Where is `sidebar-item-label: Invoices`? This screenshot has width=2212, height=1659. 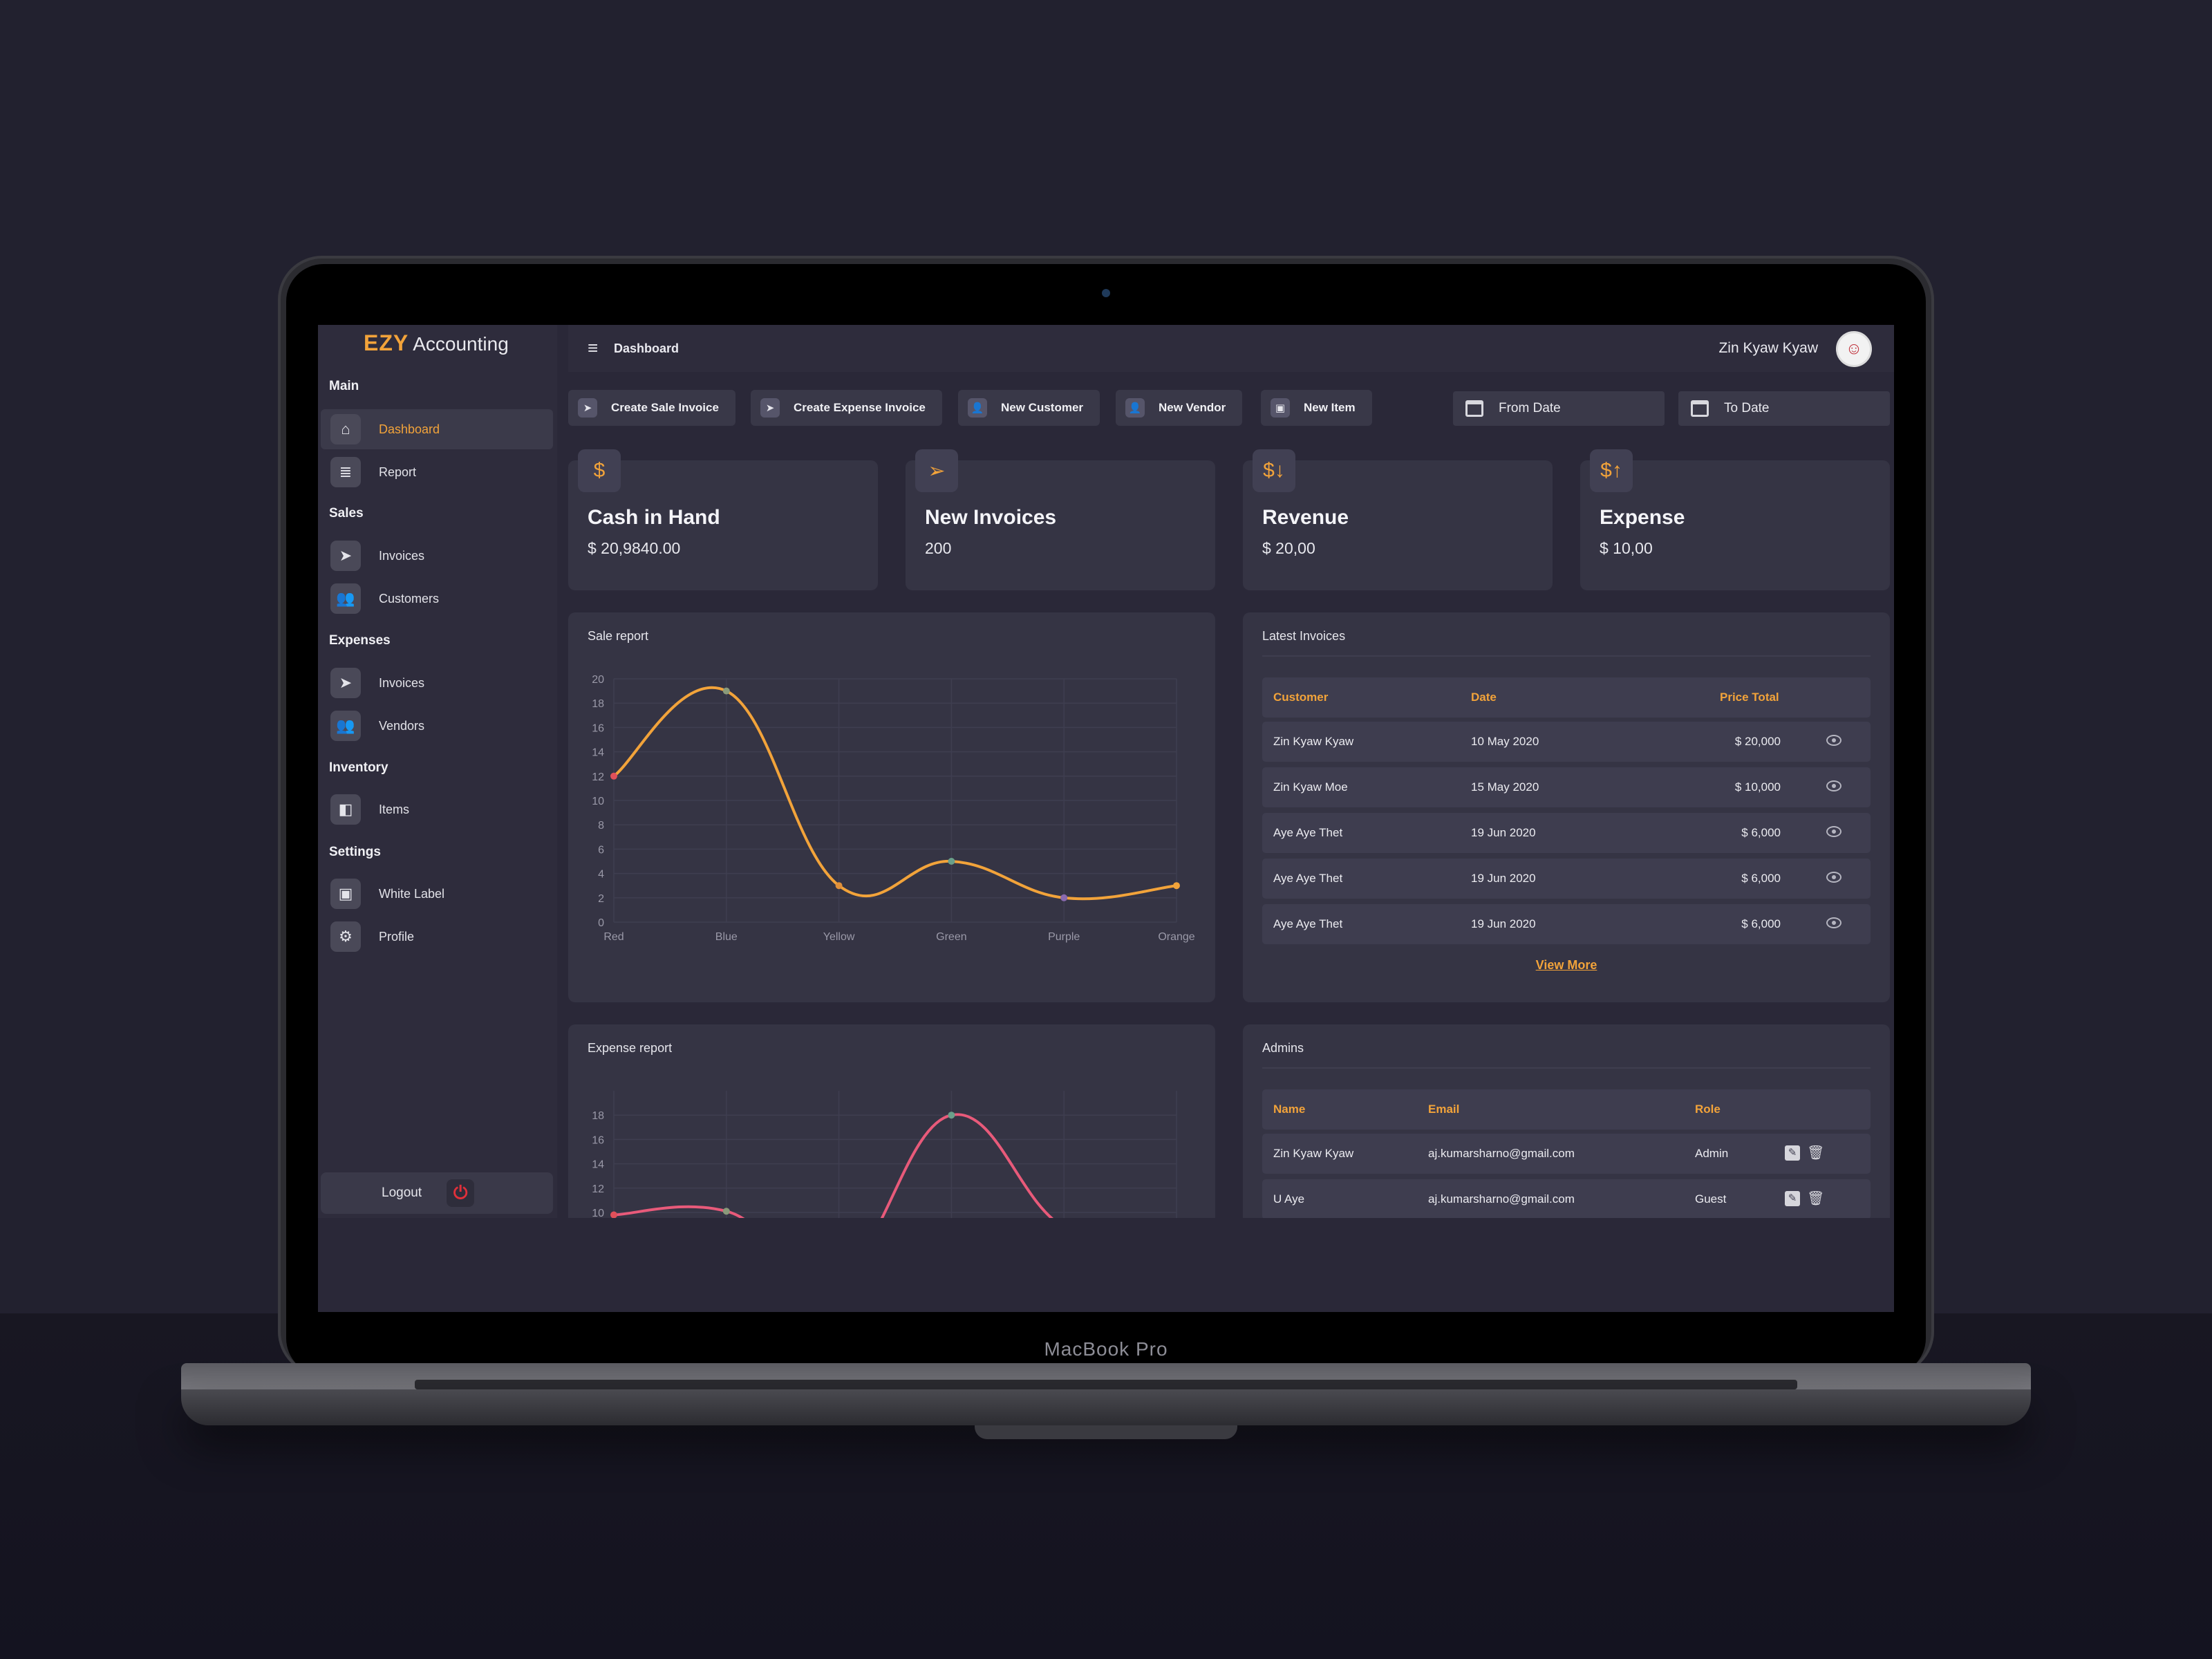 sidebar-item-label: Invoices is located at coordinates (402, 682).